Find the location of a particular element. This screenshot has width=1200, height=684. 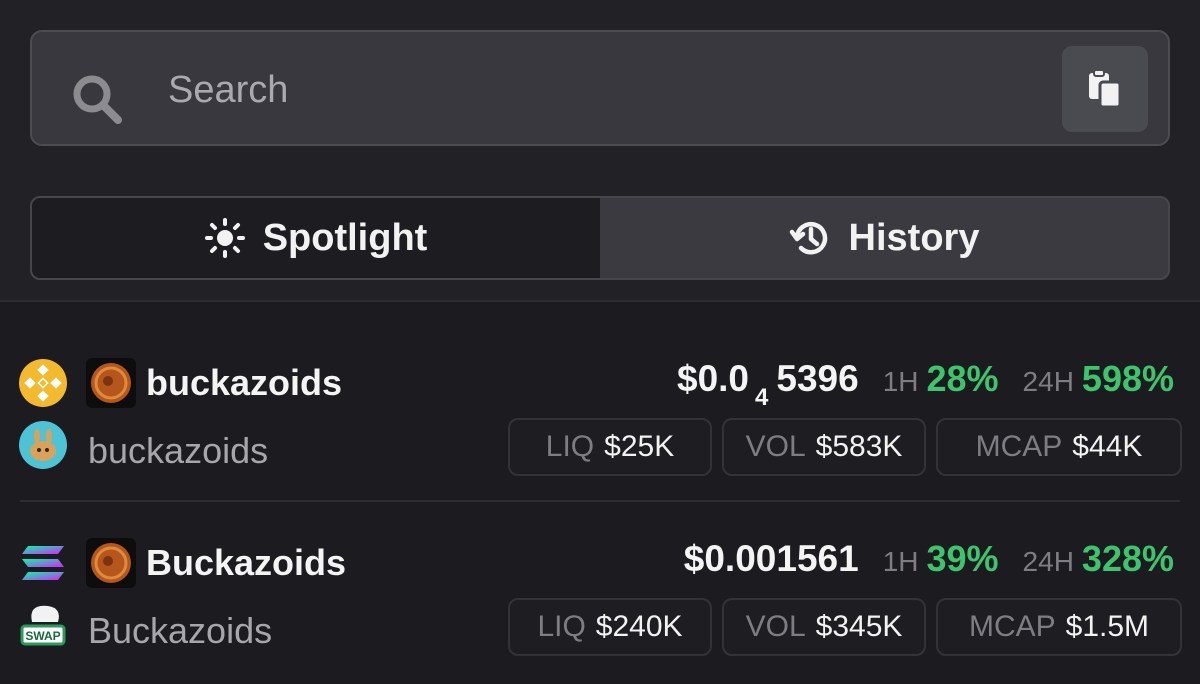

paste-button is located at coordinates (1105, 89).